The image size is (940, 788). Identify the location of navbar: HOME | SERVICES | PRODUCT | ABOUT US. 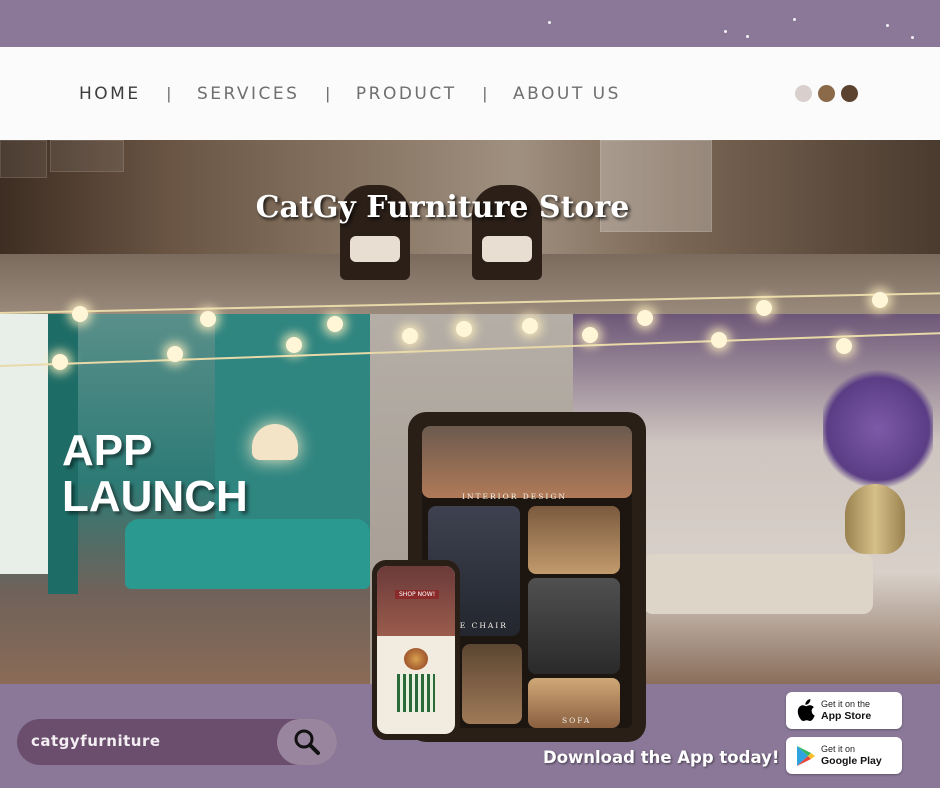
(470, 93).